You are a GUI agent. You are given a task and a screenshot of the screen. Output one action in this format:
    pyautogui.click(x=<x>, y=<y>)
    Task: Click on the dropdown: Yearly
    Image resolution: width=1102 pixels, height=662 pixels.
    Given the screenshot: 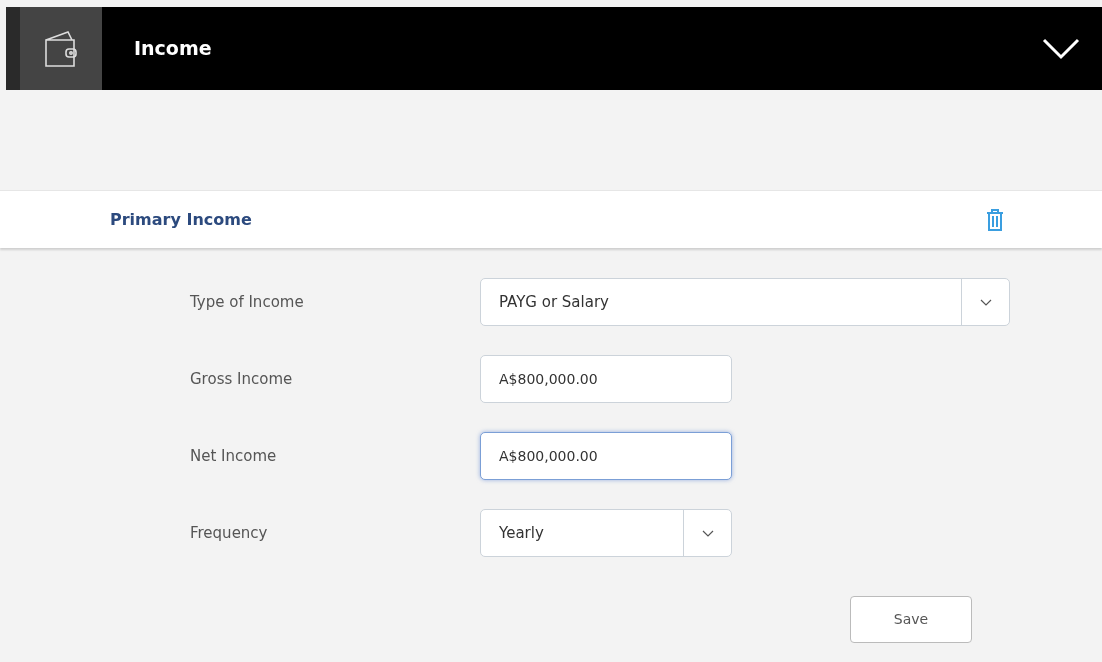 What is the action you would take?
    pyautogui.click(x=606, y=533)
    